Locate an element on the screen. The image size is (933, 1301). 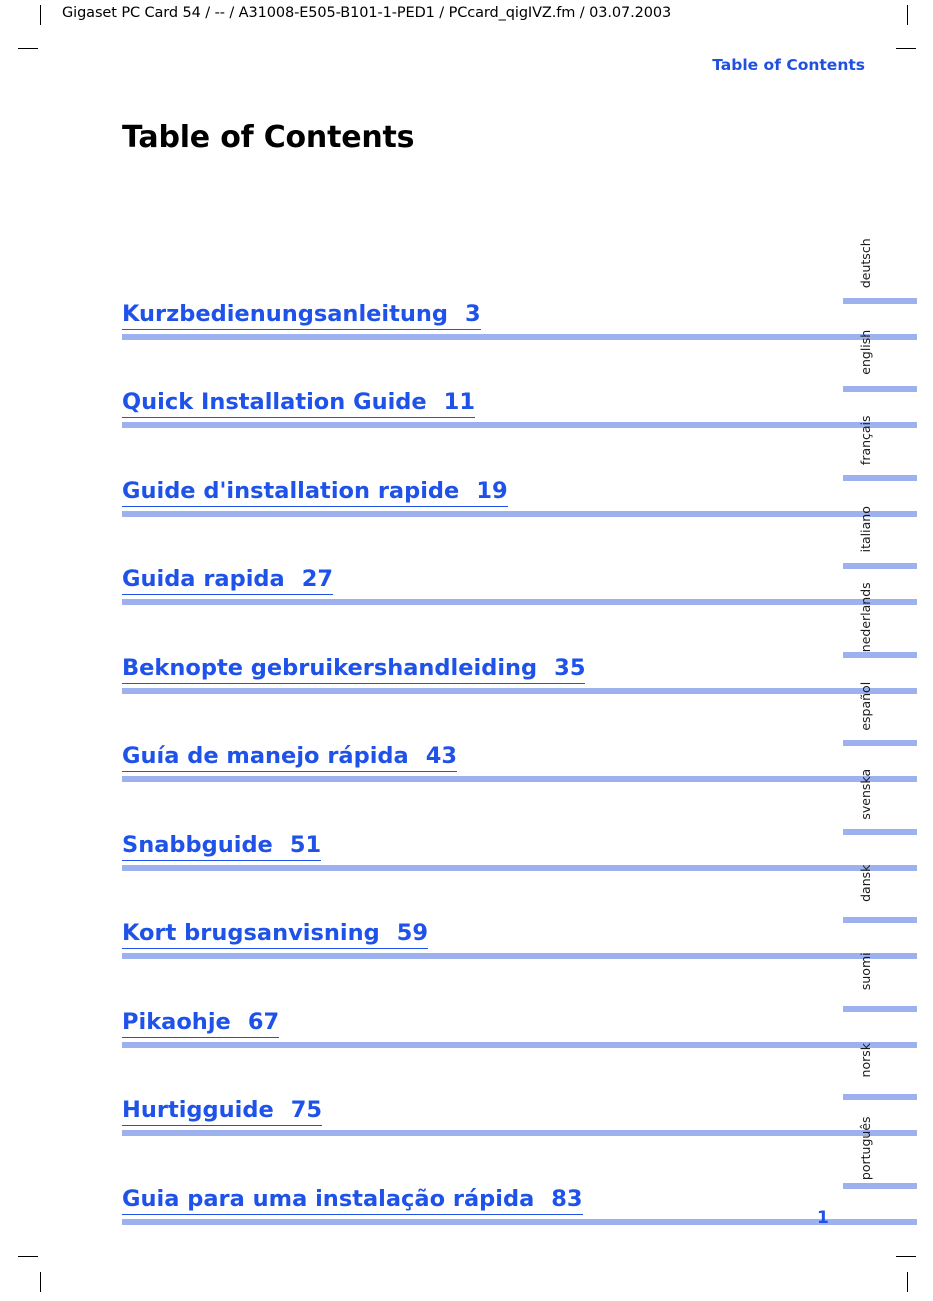
crop-mark-top-right is located at coordinates (907, 15).